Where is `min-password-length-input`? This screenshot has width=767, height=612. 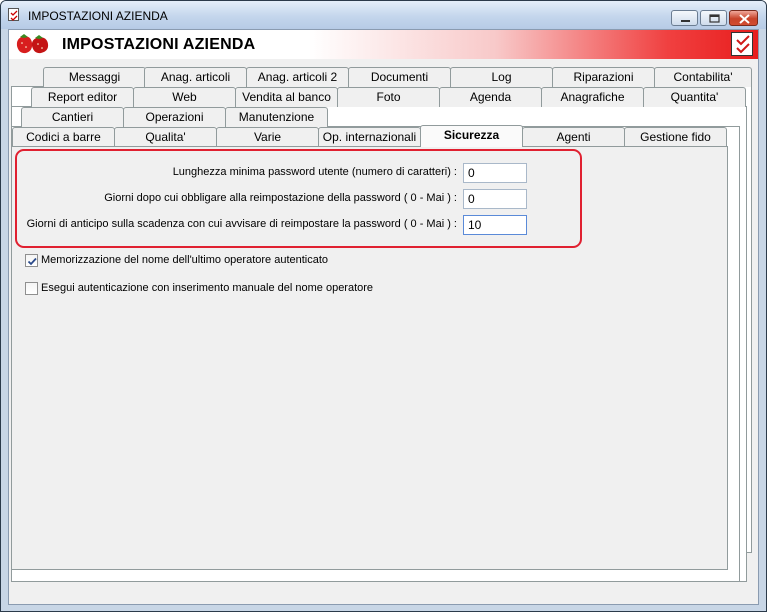
min-password-length-input is located at coordinates (495, 173).